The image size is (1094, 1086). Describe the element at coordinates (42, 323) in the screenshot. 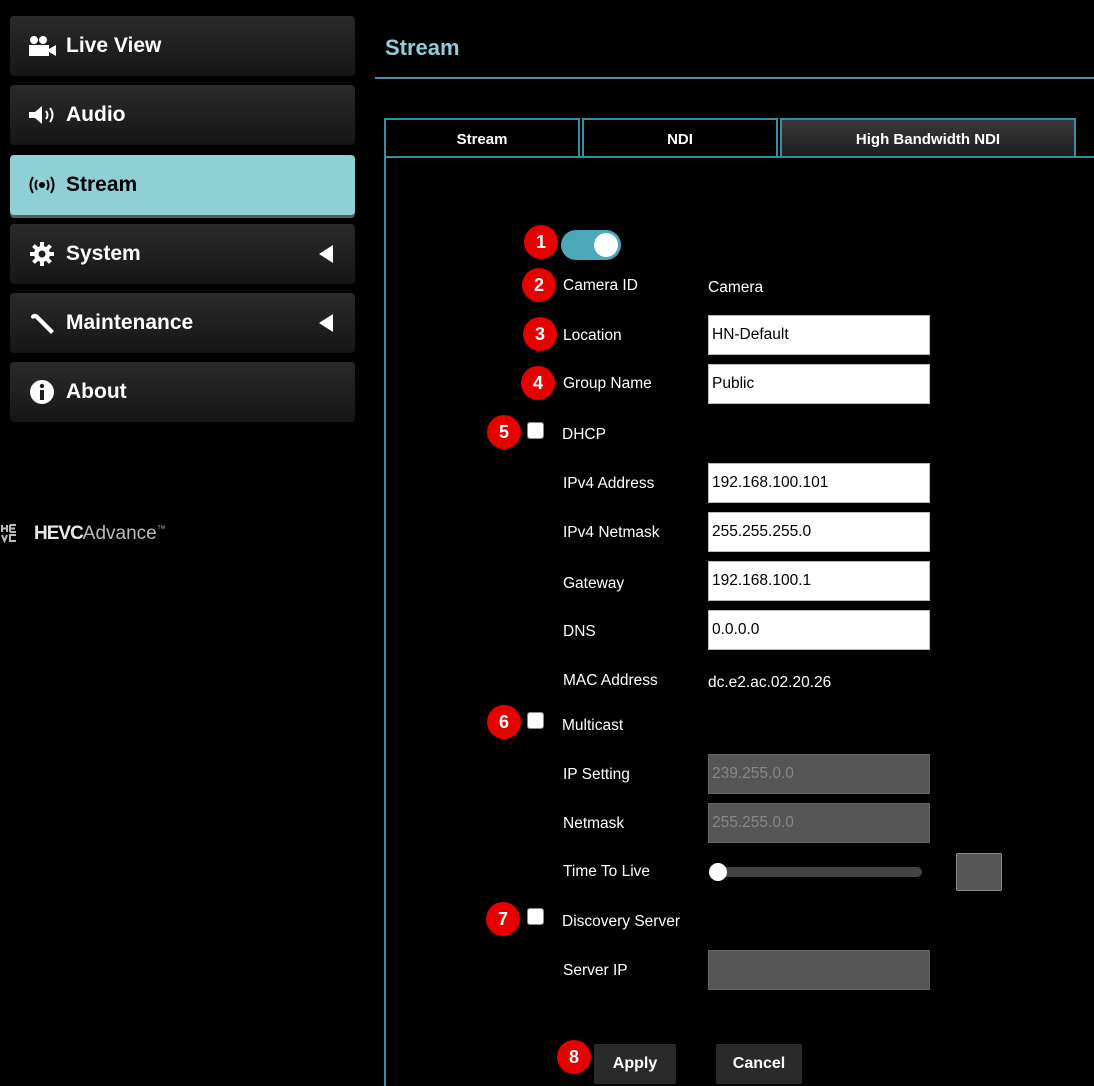

I see `wrench-icon` at that location.